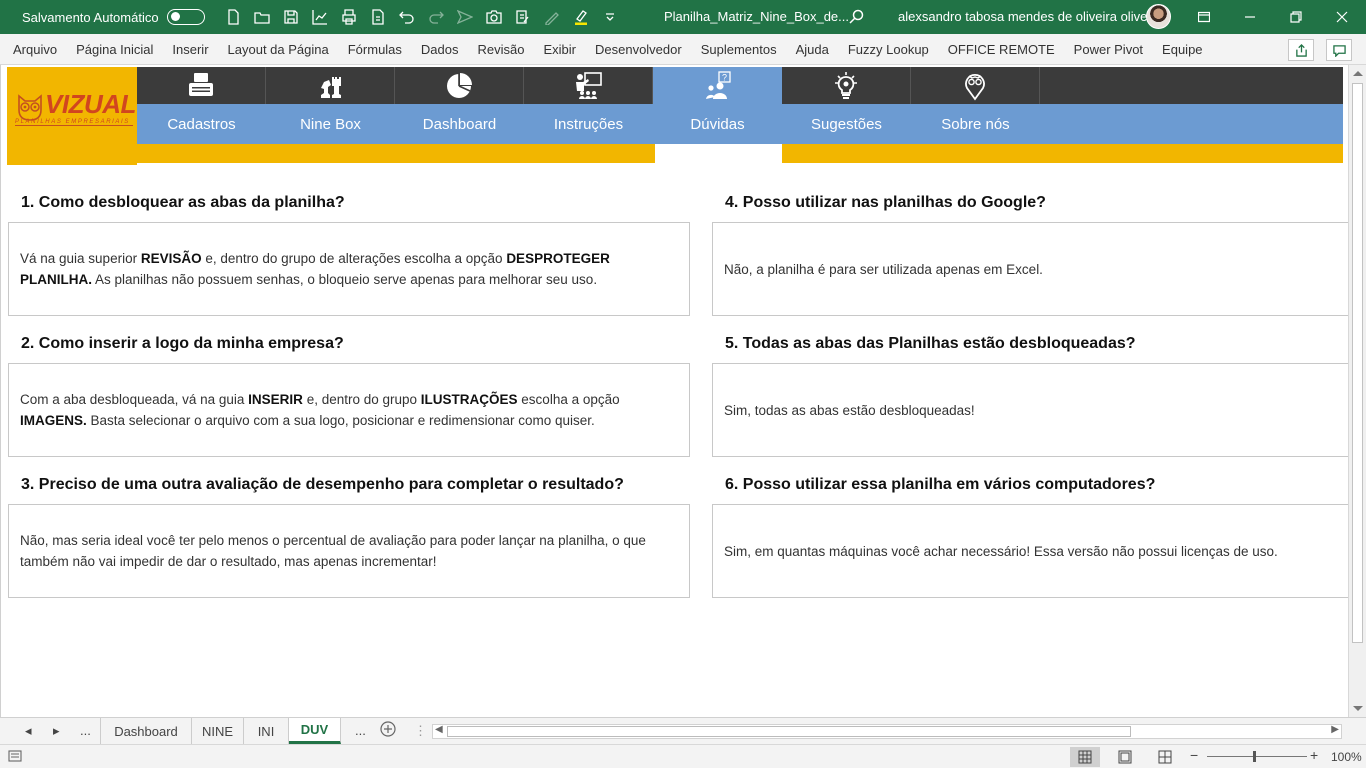 This screenshot has width=1366, height=768. What do you see at coordinates (1125, 757) in the screenshot?
I see `page-layout-view-icon` at bounding box center [1125, 757].